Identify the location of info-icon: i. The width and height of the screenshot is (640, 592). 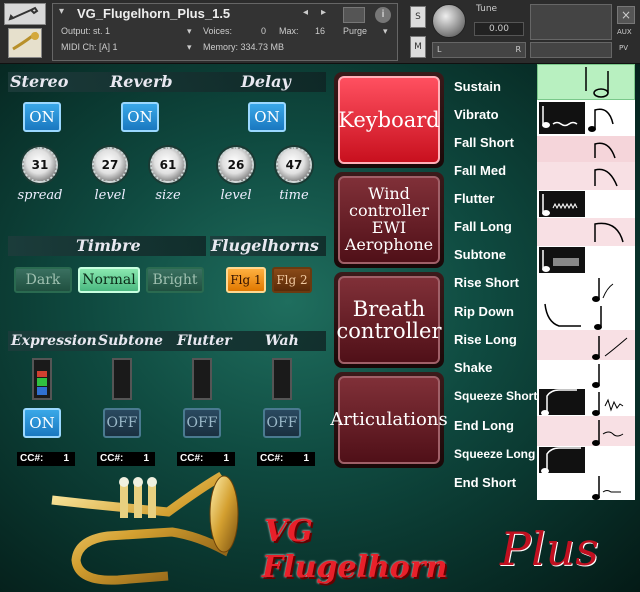
(383, 15).